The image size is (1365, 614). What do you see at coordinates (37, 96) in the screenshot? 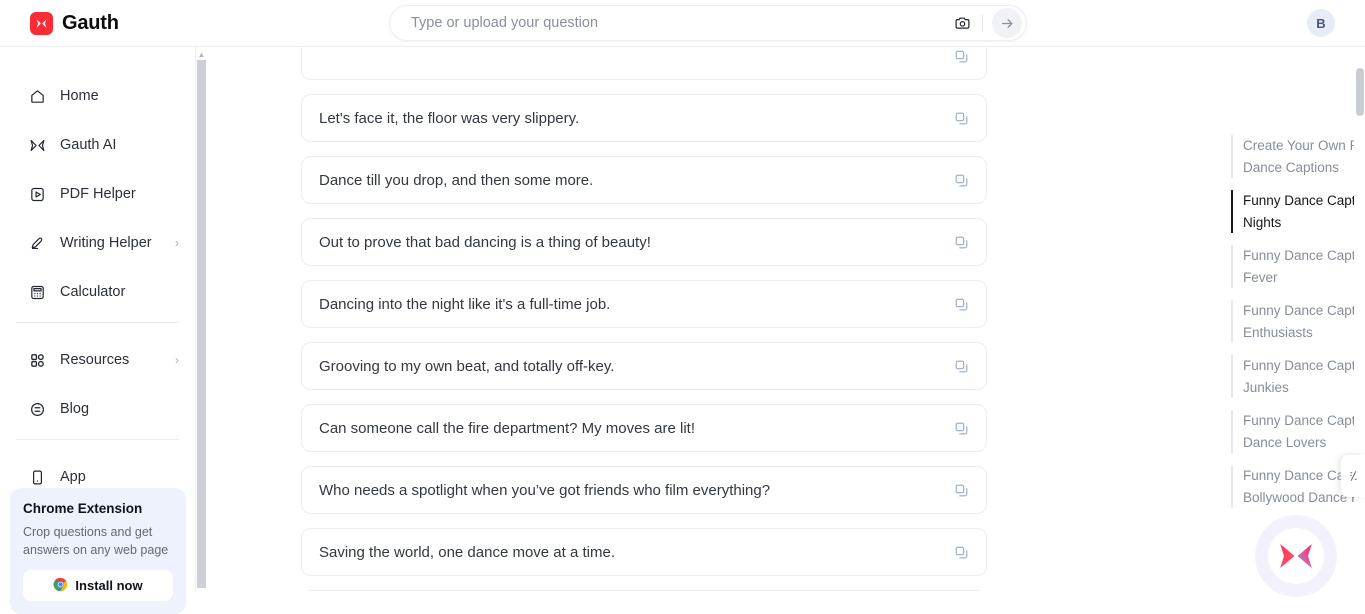
I see `home-icon` at bounding box center [37, 96].